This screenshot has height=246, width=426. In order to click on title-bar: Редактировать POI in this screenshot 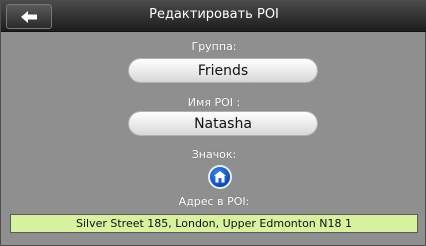, I will do `click(213, 16)`.